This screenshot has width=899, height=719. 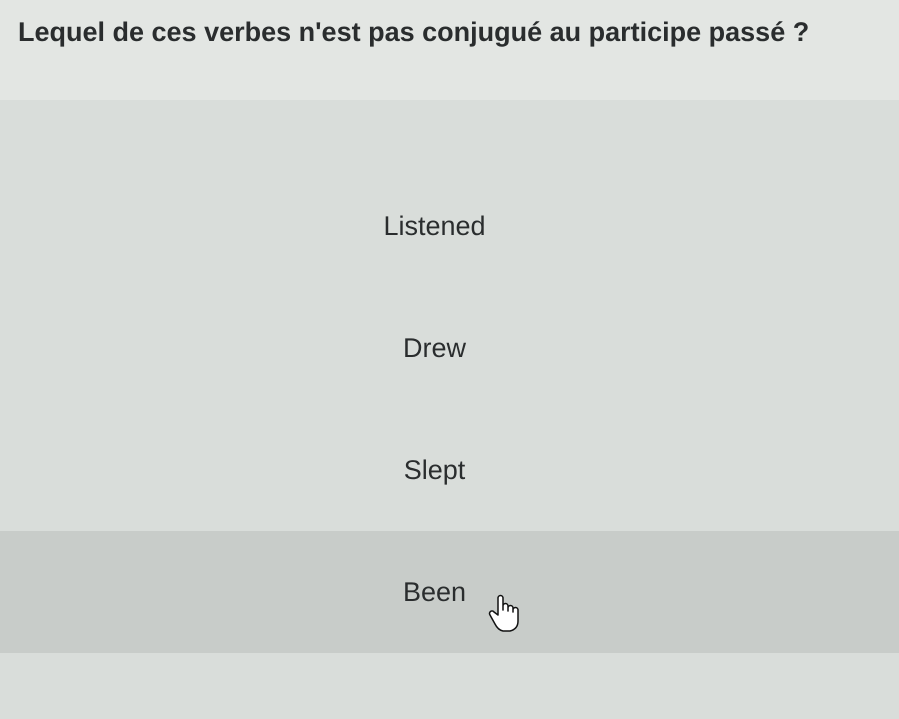 I want to click on hand-cursor-icon, so click(x=504, y=613).